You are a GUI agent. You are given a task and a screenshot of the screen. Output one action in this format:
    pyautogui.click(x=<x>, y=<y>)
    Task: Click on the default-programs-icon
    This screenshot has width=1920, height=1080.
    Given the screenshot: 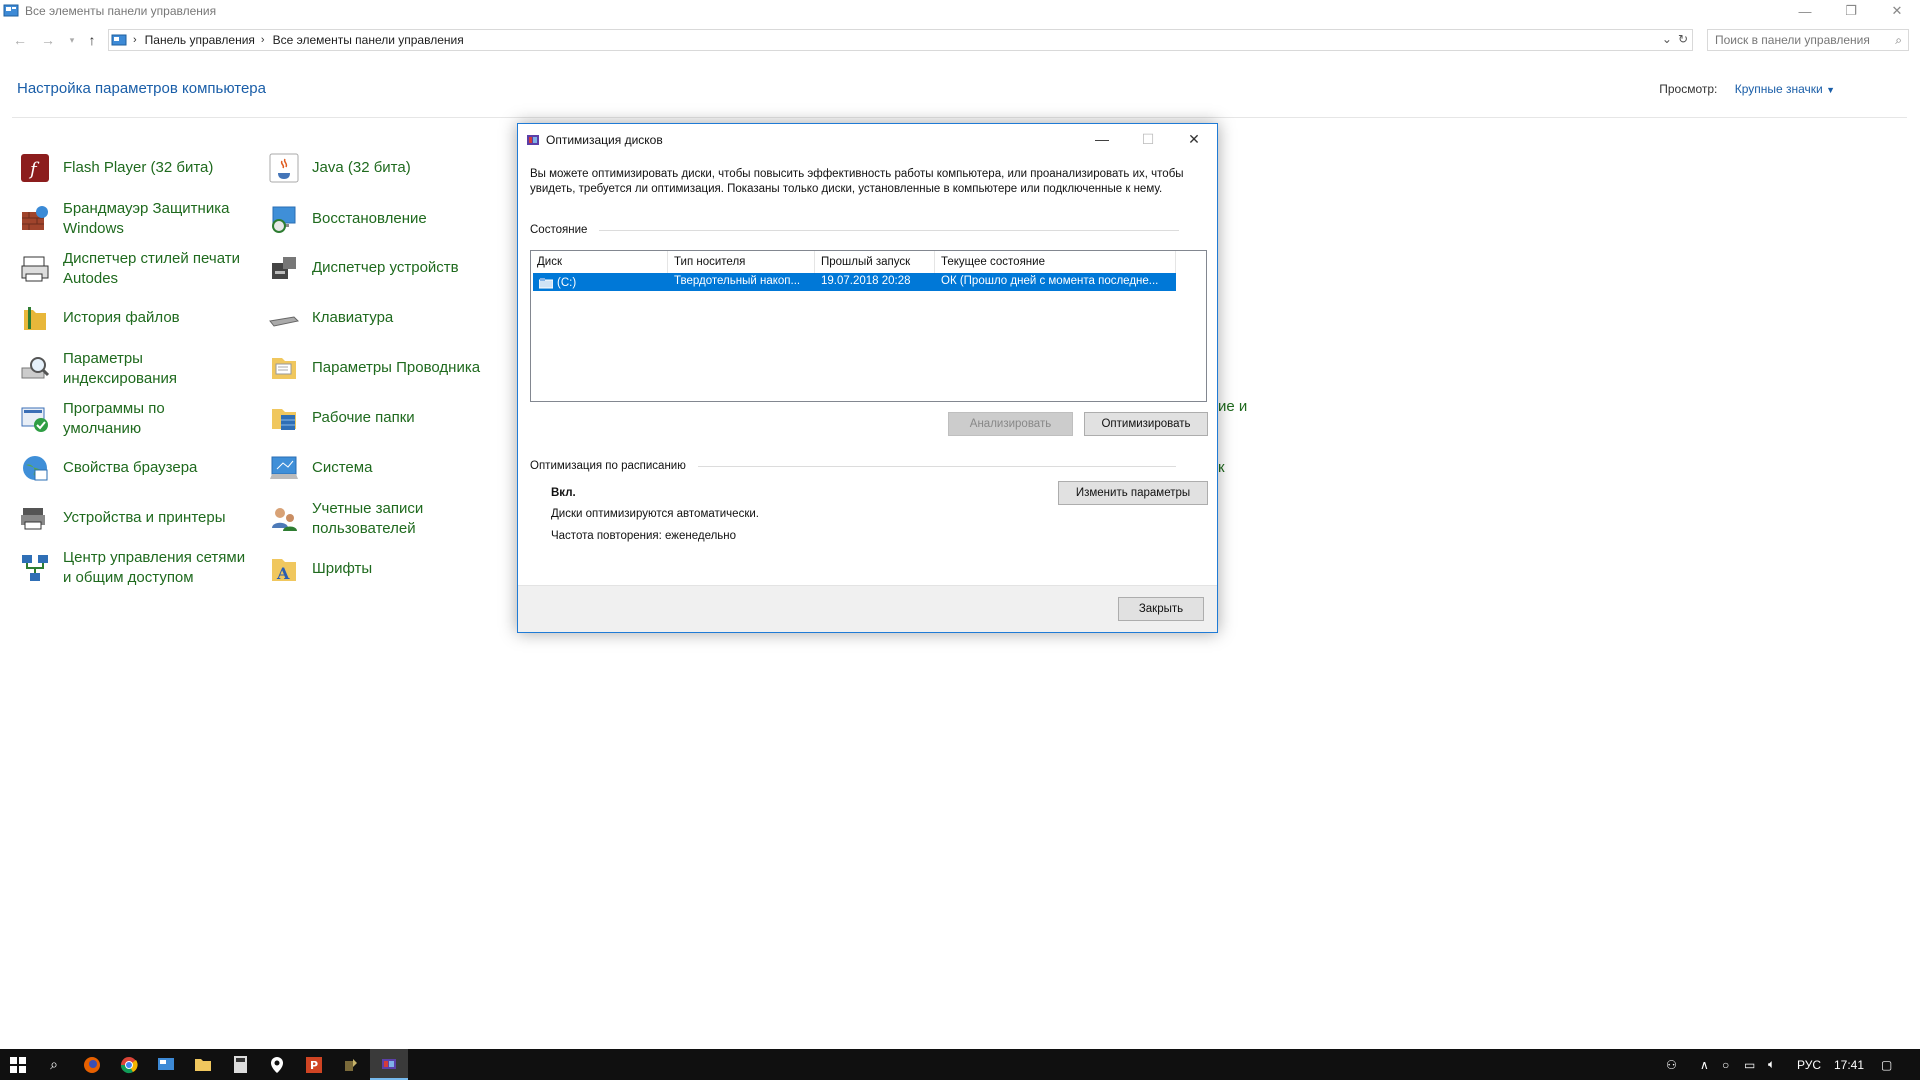 What is the action you would take?
    pyautogui.click(x=35, y=419)
    